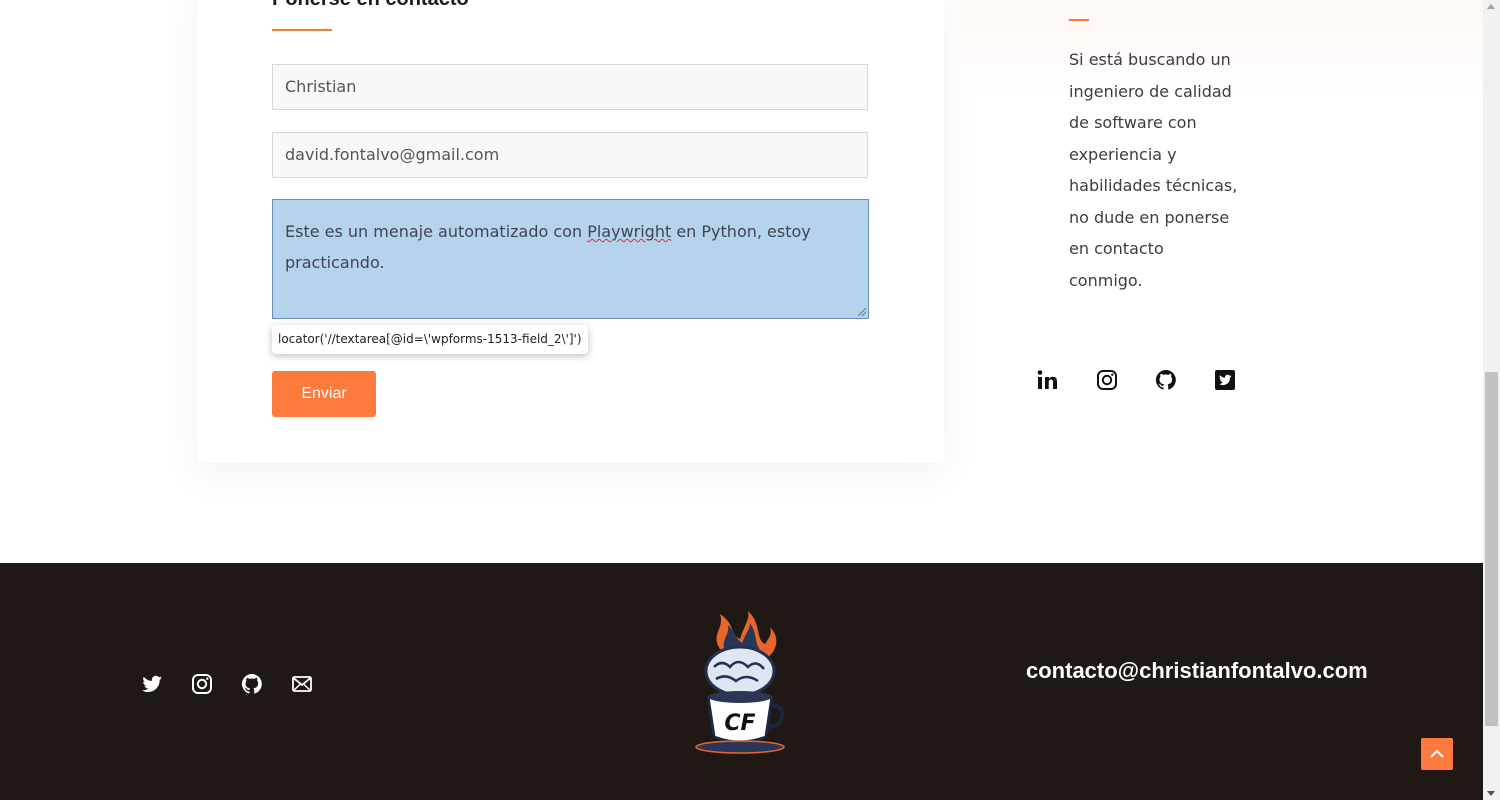 Image resolution: width=1500 pixels, height=800 pixels. Describe the element at coordinates (324, 394) in the screenshot. I see `submit-button: Enviar` at that location.